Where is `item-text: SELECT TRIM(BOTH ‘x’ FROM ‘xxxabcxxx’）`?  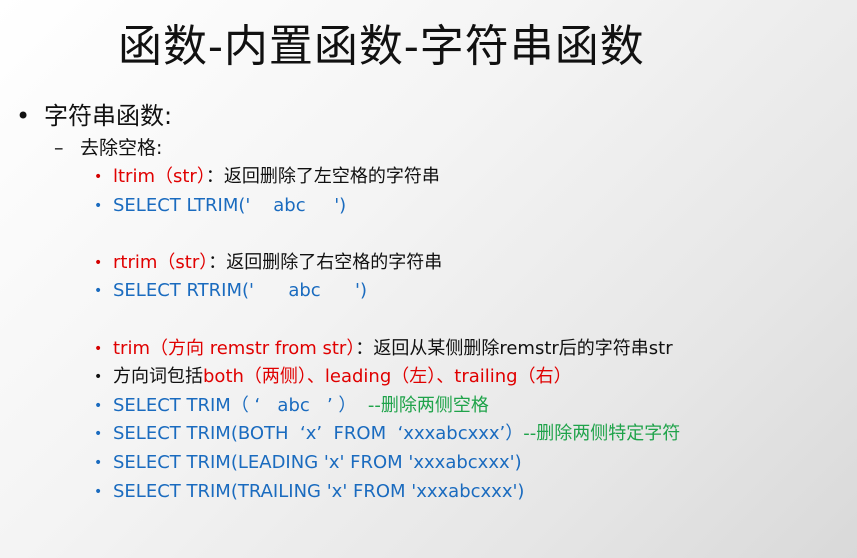
item-text: SELECT TRIM(BOTH ‘x’ FROM ‘xxxabcxxx’） is located at coordinates (318, 434).